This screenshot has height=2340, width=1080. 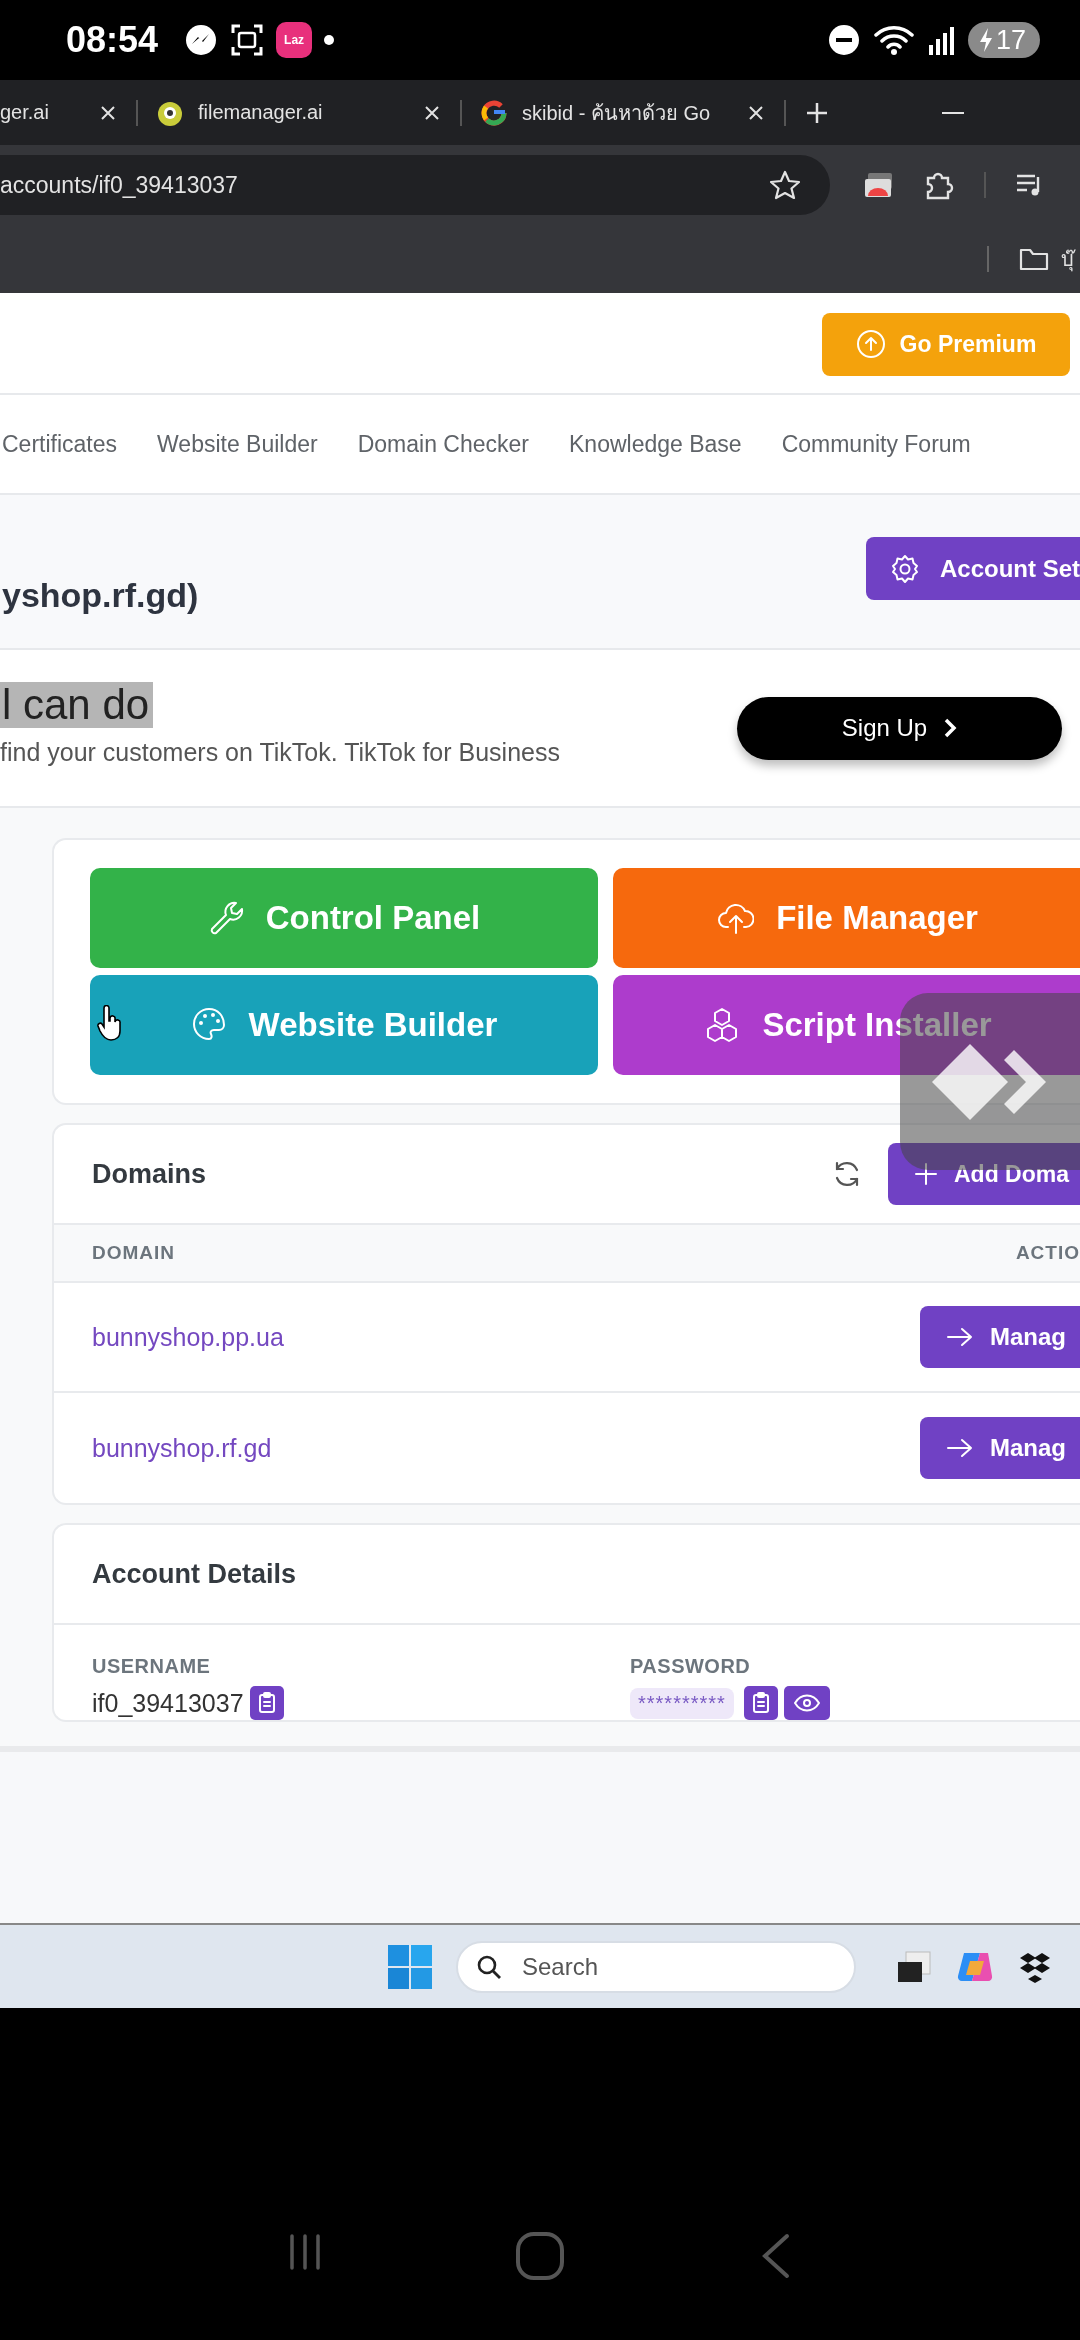 What do you see at coordinates (201, 40) in the screenshot?
I see `chat-bubble-icon` at bounding box center [201, 40].